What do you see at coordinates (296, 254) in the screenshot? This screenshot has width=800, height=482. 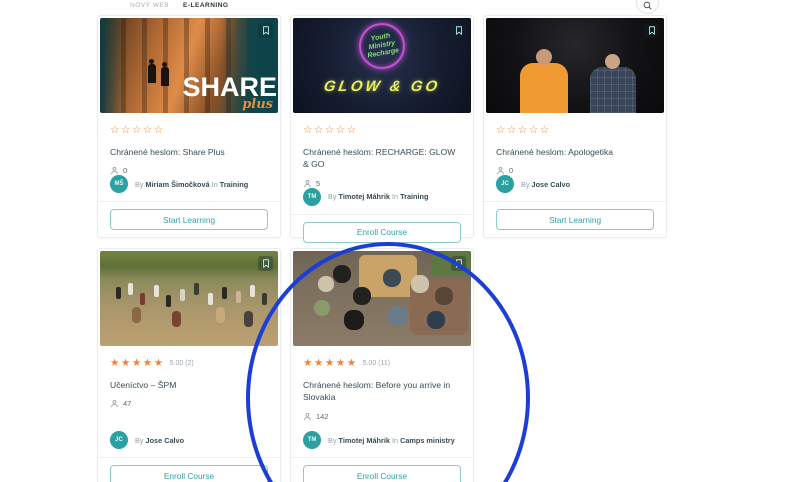 I see `group-figures` at bounding box center [296, 254].